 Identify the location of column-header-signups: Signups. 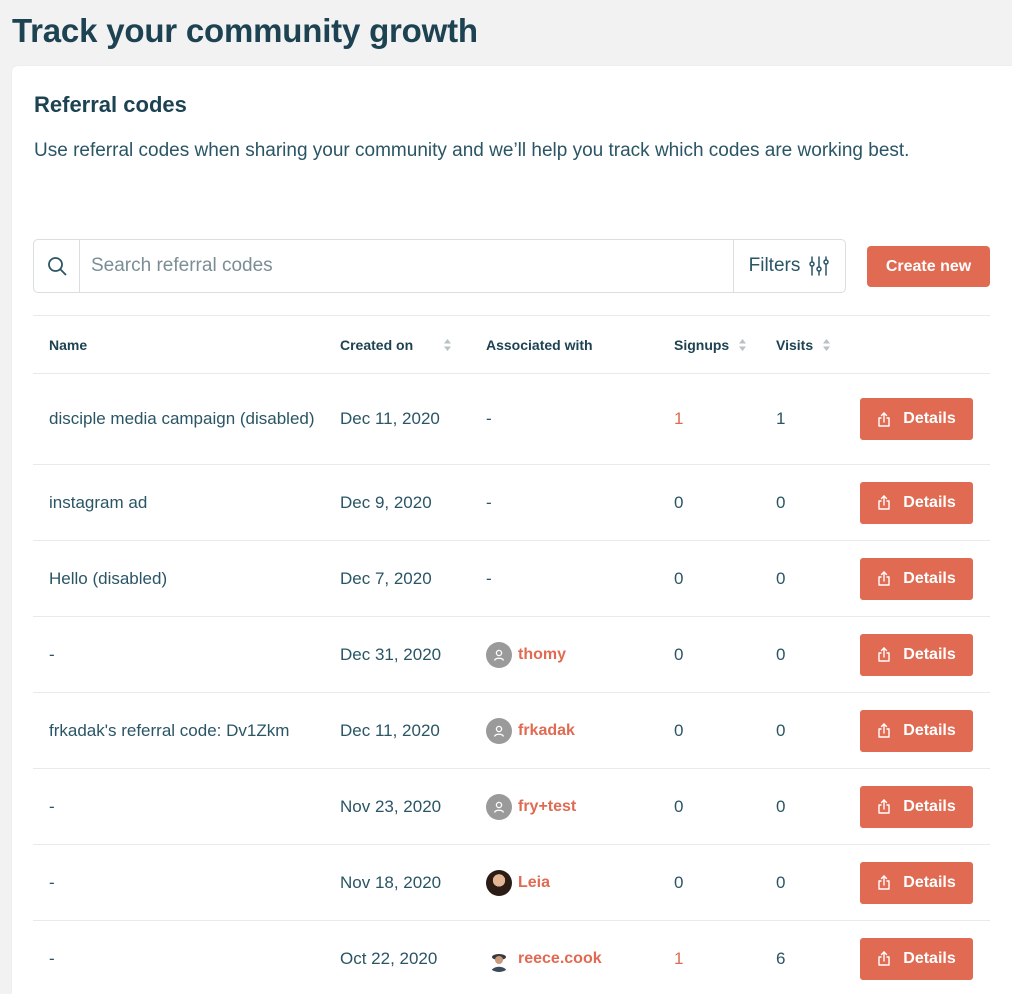
(710, 345).